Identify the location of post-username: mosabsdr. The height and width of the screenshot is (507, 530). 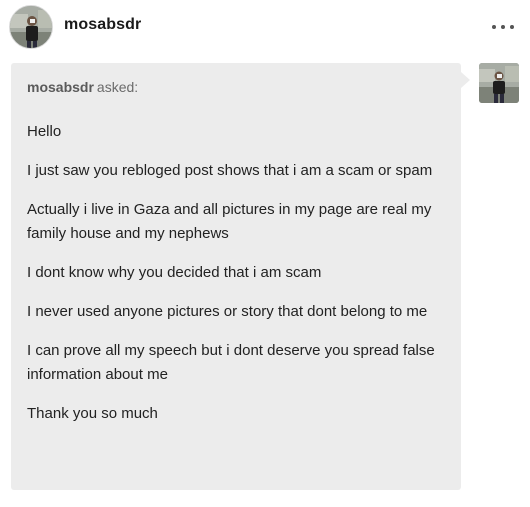
(102, 25).